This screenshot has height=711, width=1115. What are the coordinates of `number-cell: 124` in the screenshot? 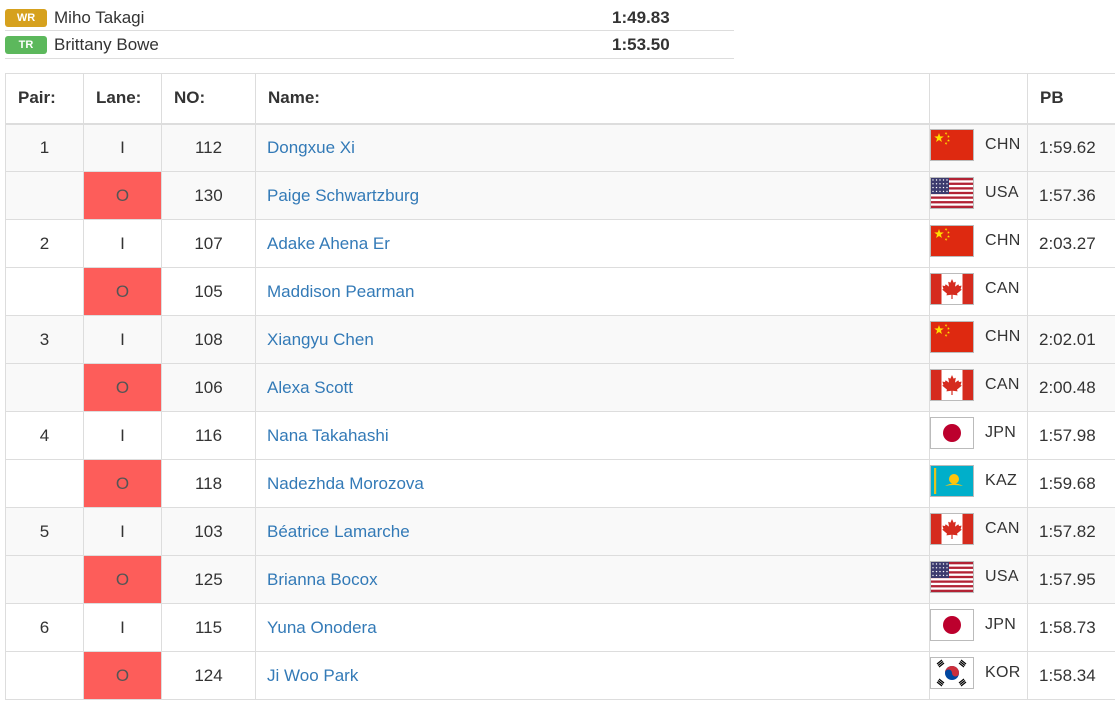 It's located at (208, 675).